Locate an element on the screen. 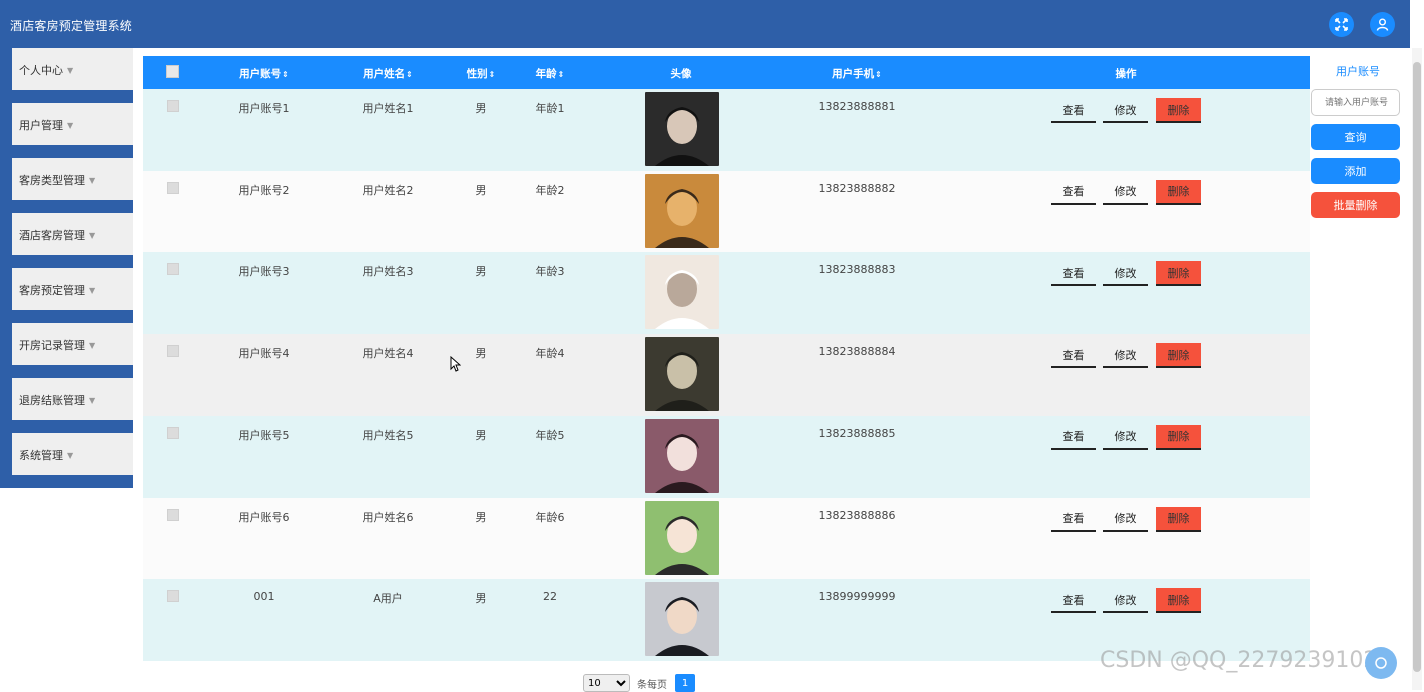 This screenshot has height=692, width=1424. fullscreen-button is located at coordinates (1341, 24).